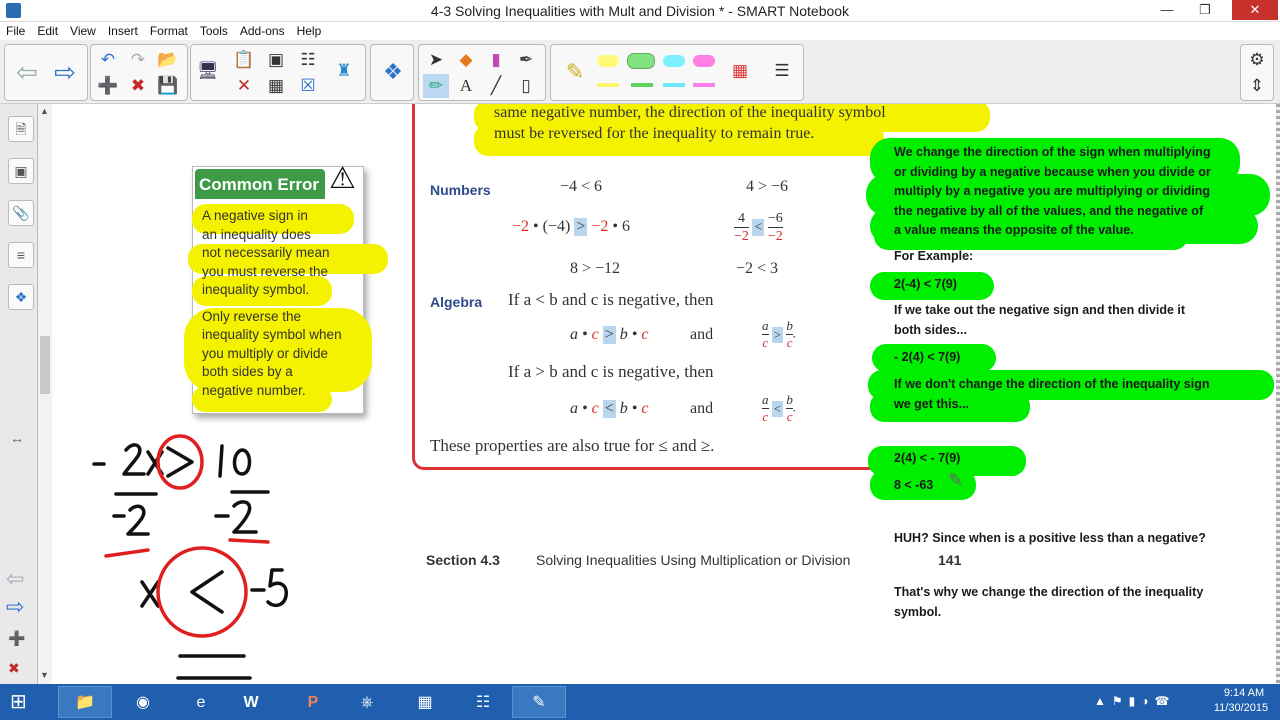  What do you see at coordinates (496, 86) in the screenshot?
I see `line-icon: ╱` at bounding box center [496, 86].